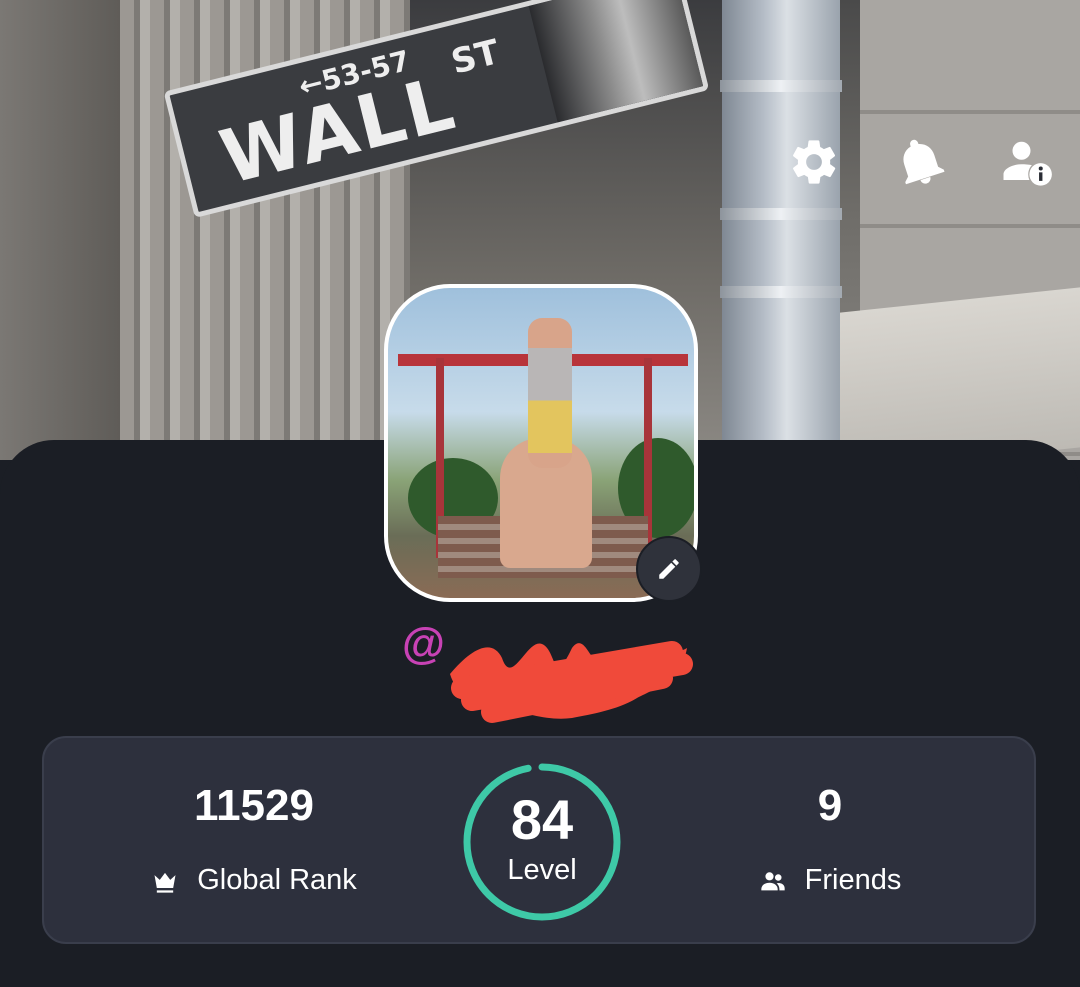 This screenshot has width=1080, height=987. Describe the element at coordinates (550, 393) in the screenshot. I see `photo-child` at that location.